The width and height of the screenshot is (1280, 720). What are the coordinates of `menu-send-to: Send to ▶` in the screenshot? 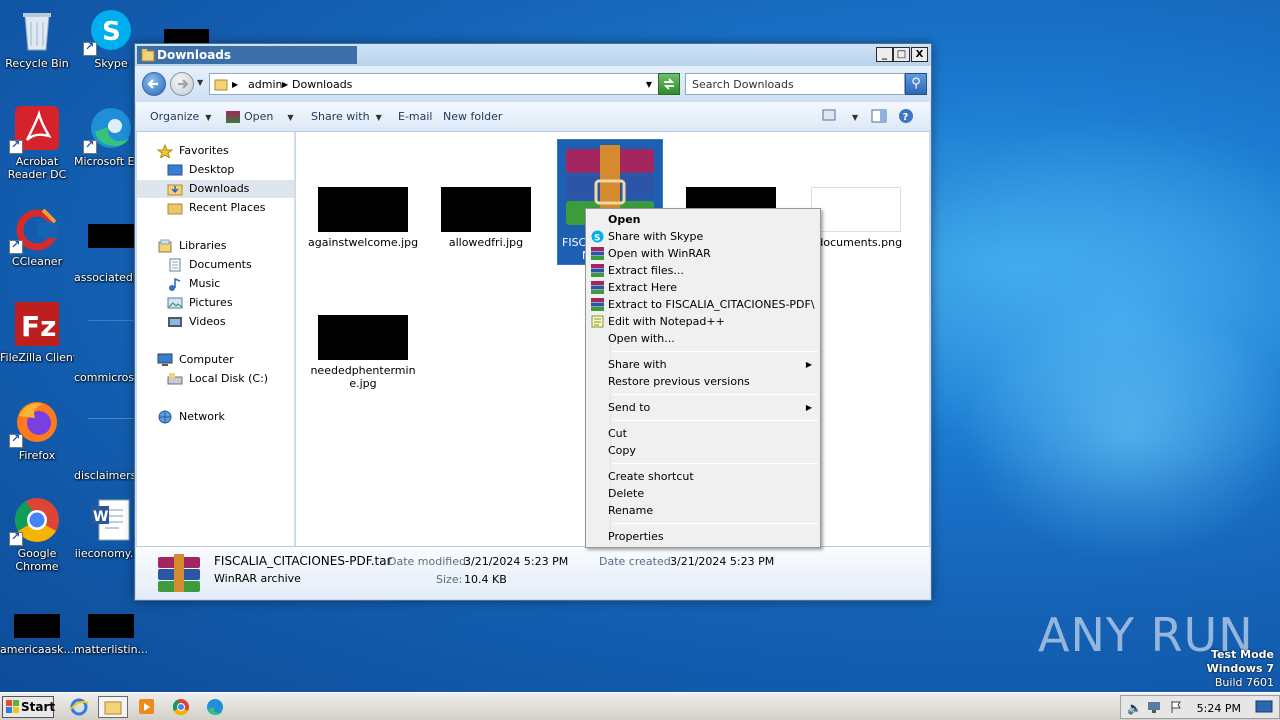 It's located at (703, 407).